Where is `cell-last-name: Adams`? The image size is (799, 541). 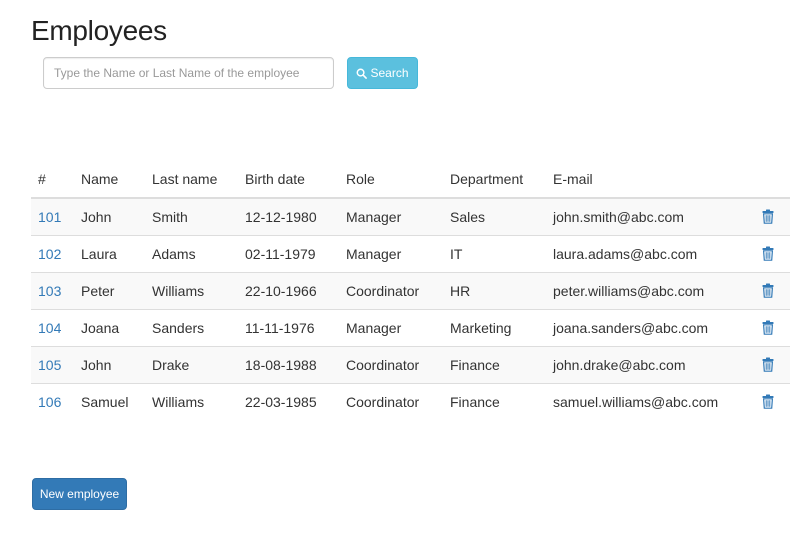
cell-last-name: Adams is located at coordinates (191, 254).